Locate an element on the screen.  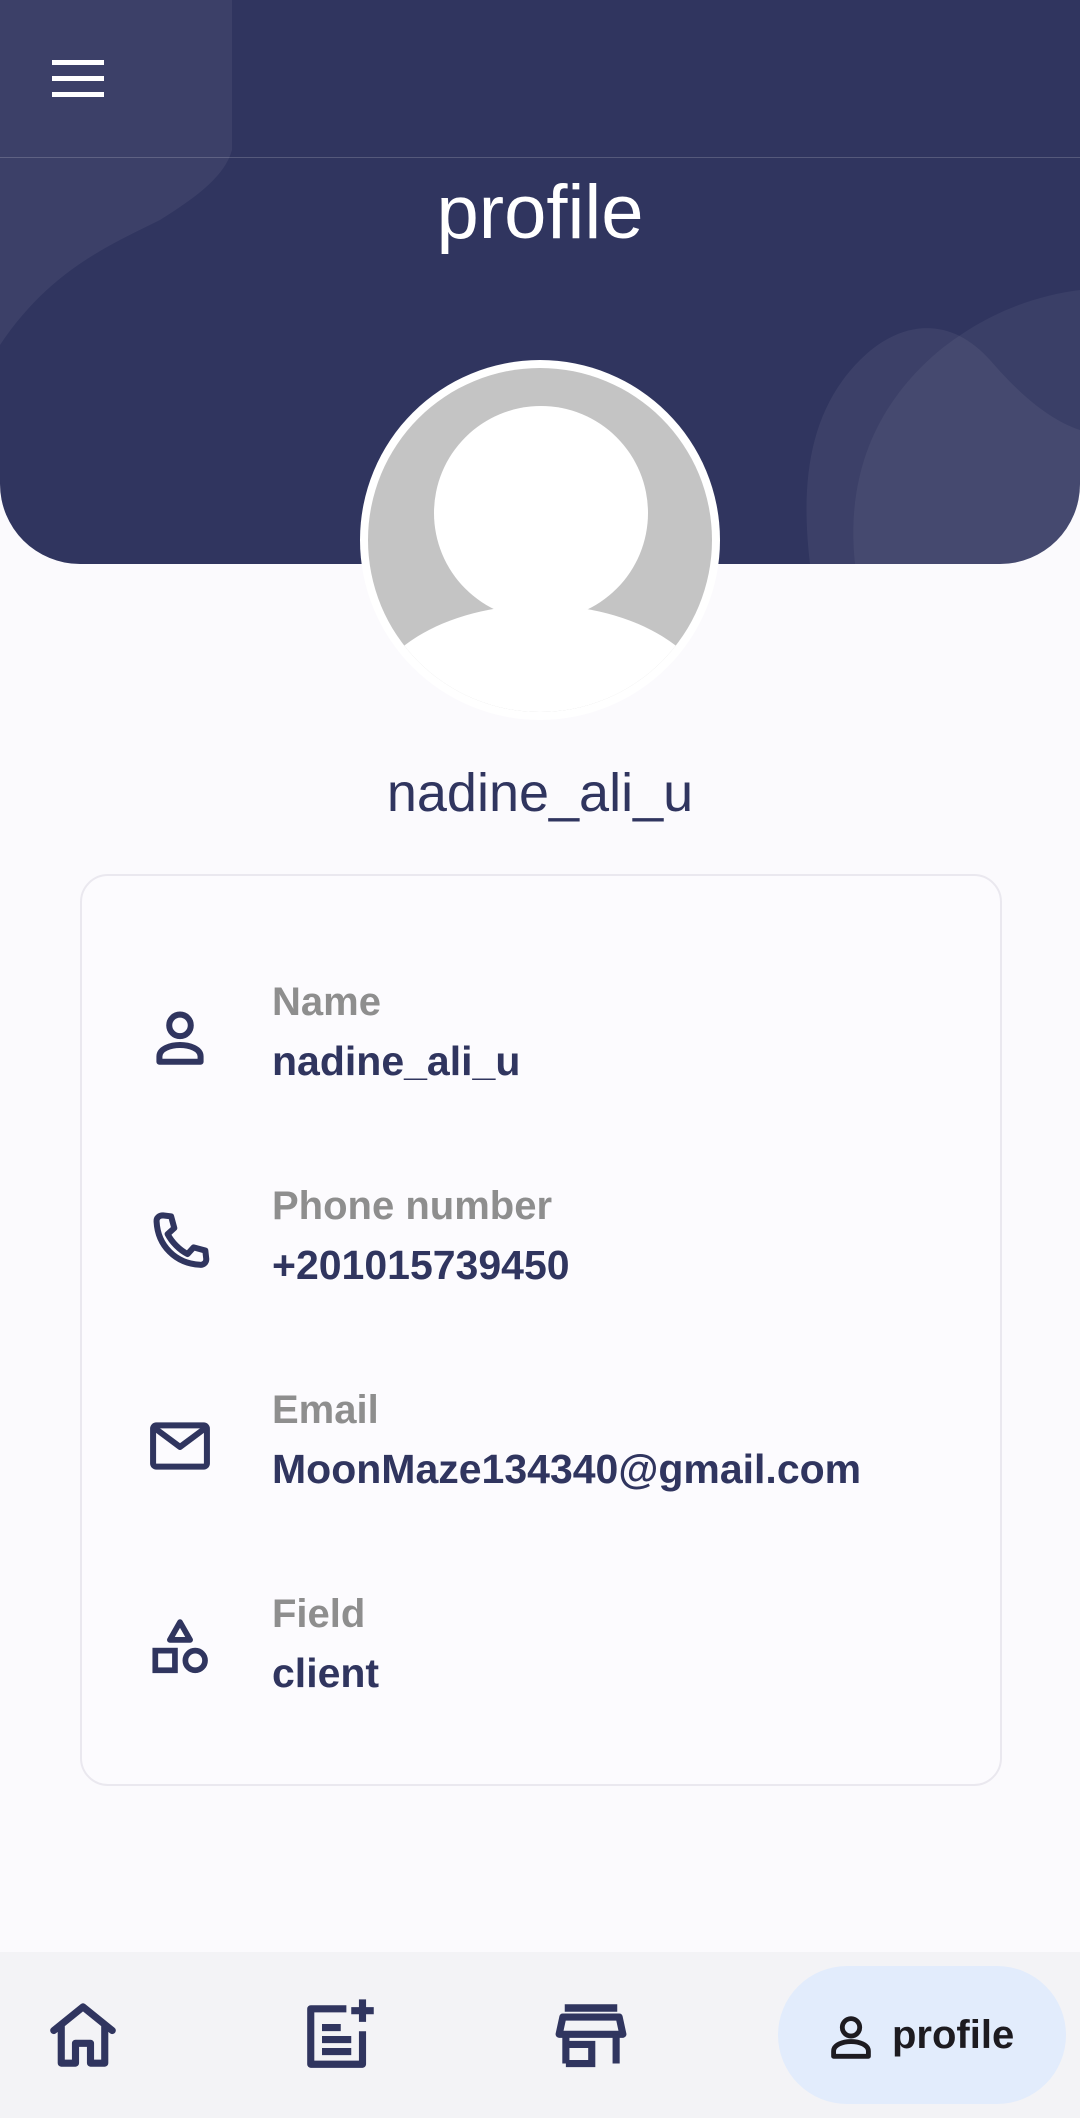
nav-new-post is located at coordinates (337, 2035).